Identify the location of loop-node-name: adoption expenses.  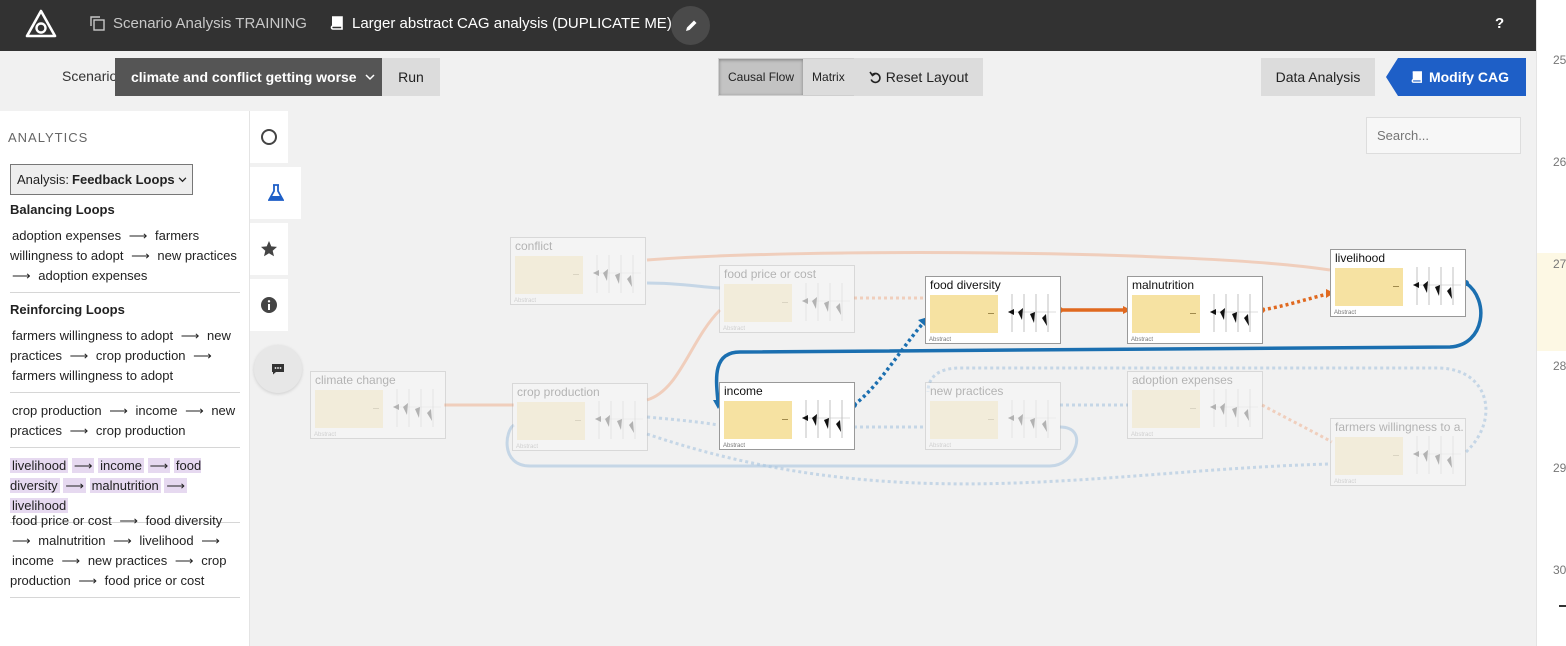
(67, 235).